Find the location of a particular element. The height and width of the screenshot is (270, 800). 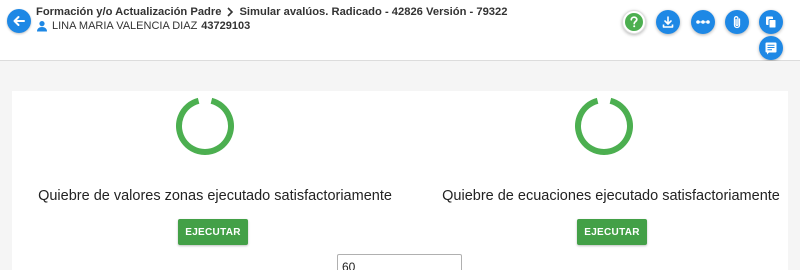

attach-button is located at coordinates (737, 22).